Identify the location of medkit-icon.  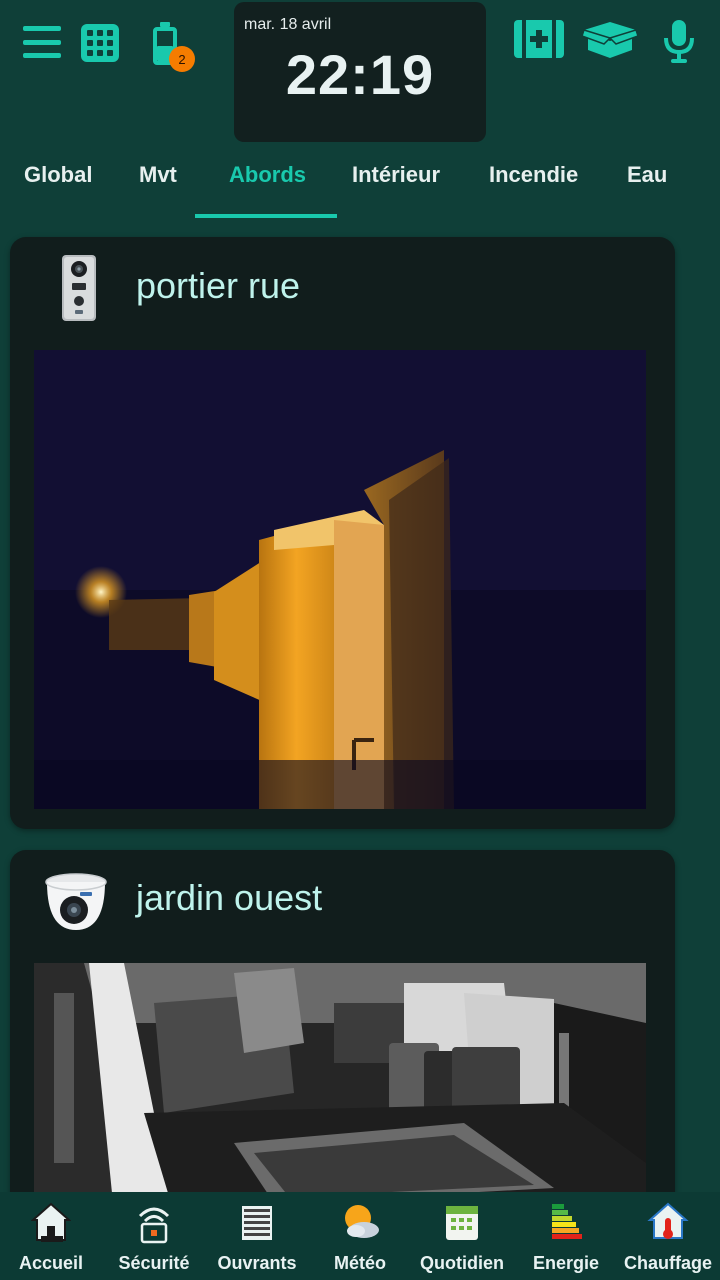
(539, 39).